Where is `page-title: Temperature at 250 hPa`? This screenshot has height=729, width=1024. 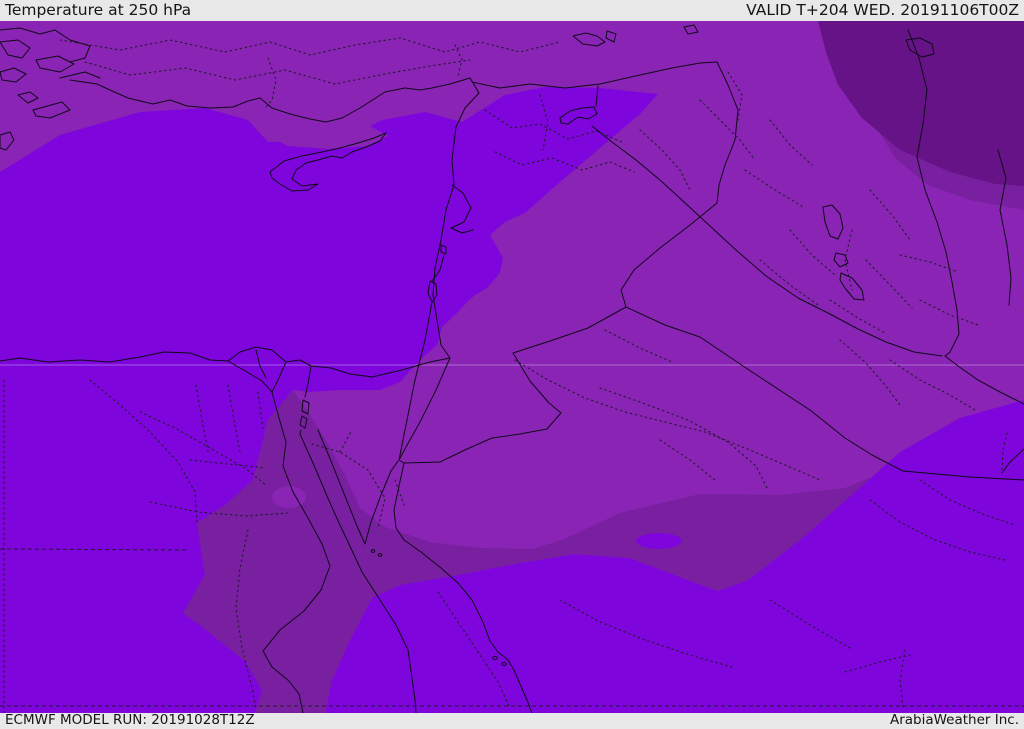 page-title: Temperature at 250 hPa is located at coordinates (98, 9).